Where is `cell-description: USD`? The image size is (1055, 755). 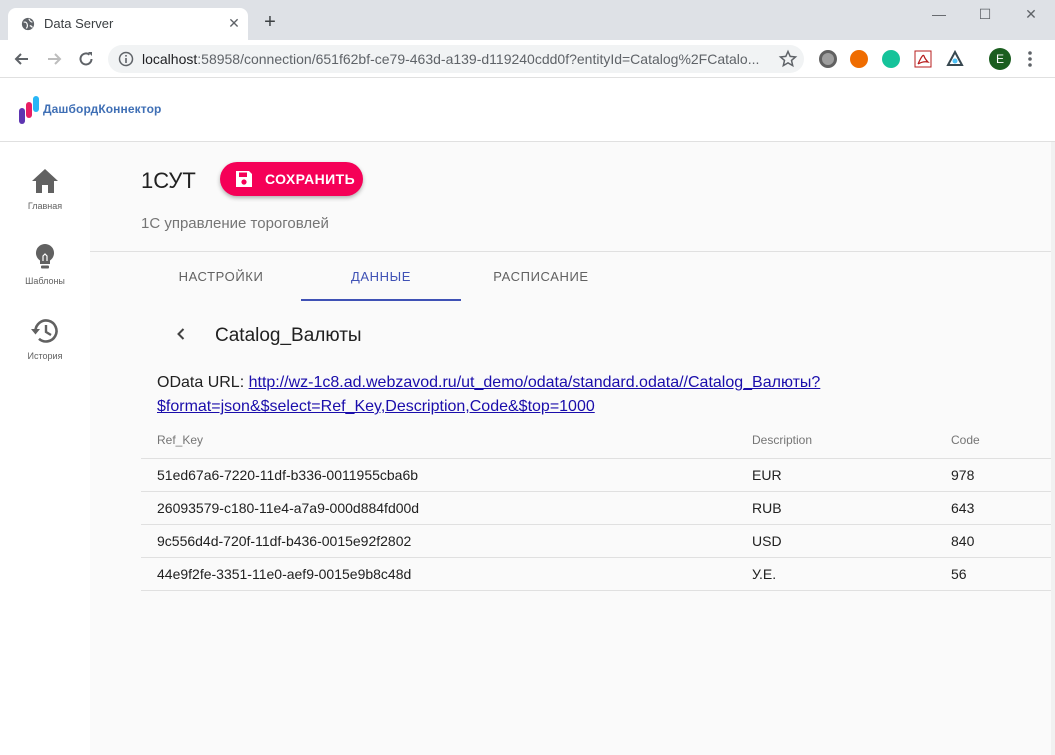 cell-description: USD is located at coordinates (767, 541).